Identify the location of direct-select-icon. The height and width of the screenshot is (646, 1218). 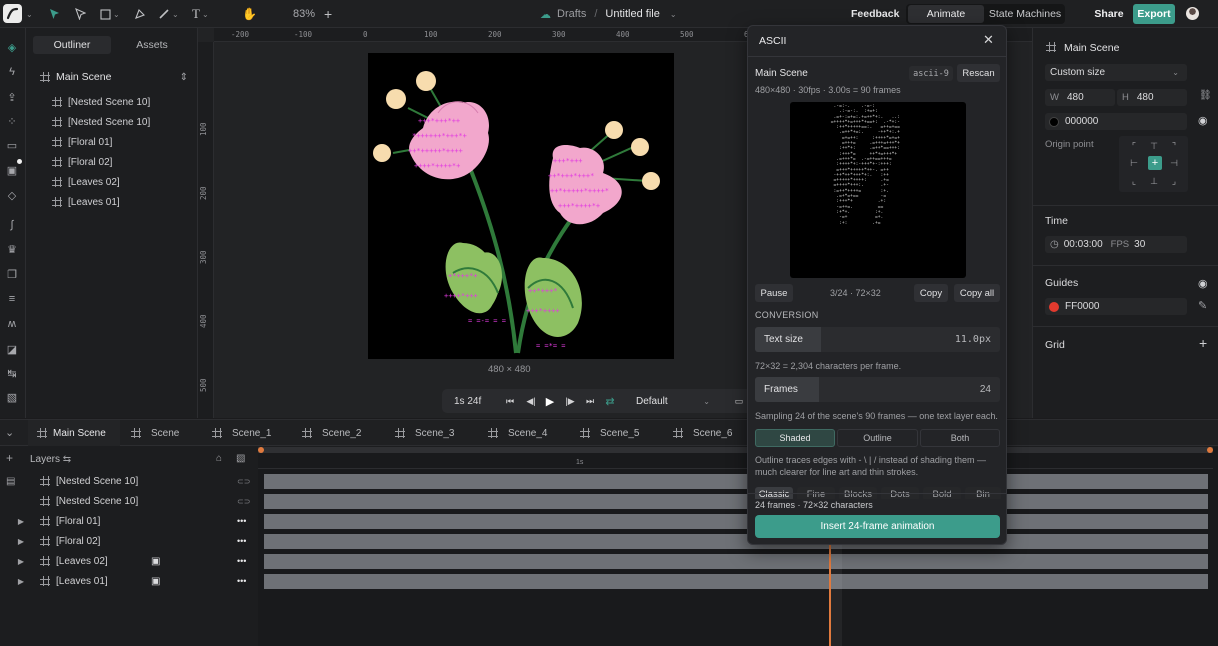
(80, 14).